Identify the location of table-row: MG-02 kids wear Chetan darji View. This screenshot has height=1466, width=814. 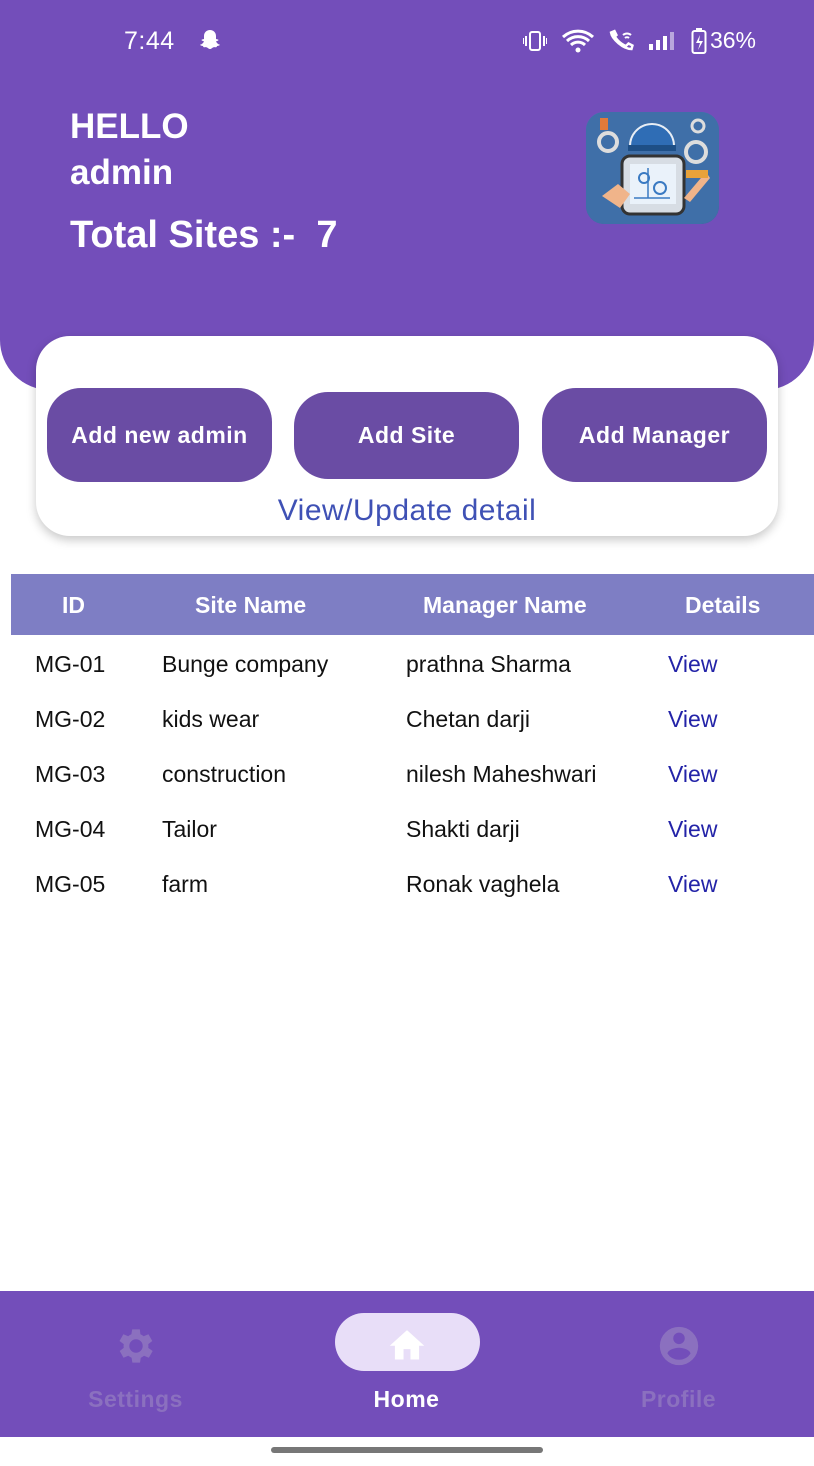
(407, 717).